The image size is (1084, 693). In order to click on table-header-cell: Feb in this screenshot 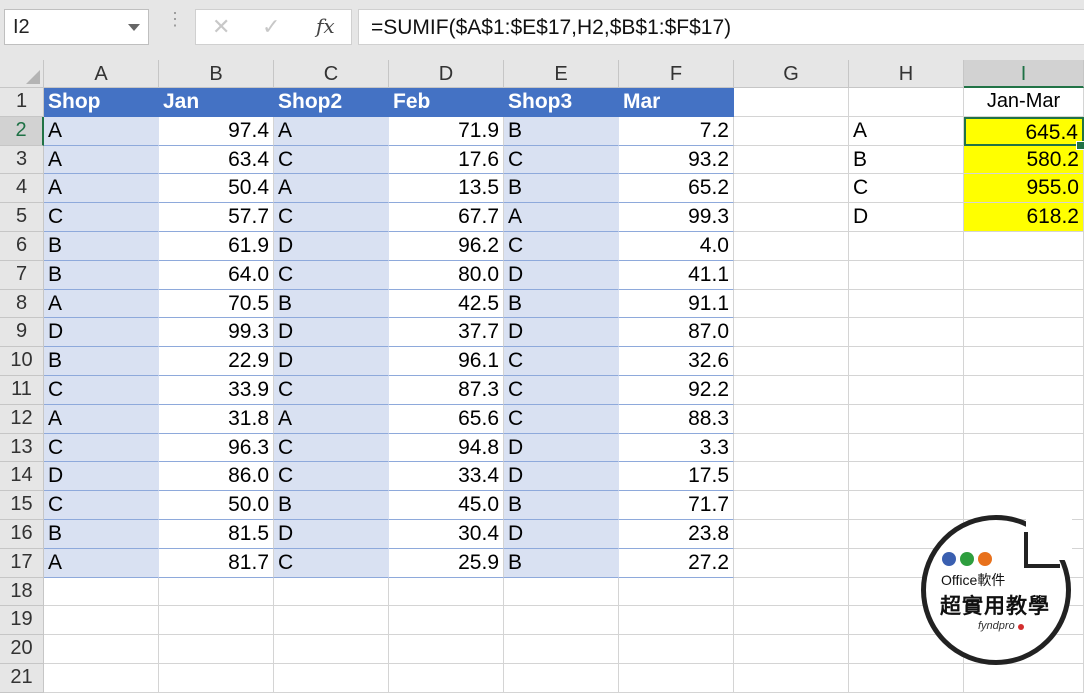, I will do `click(446, 102)`.